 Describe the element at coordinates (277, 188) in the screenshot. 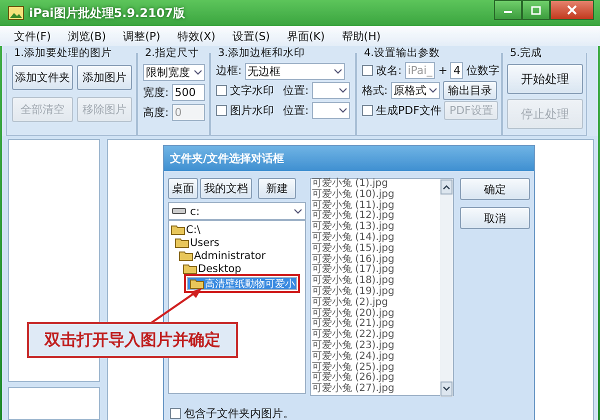

I see `location-button: 新建` at that location.